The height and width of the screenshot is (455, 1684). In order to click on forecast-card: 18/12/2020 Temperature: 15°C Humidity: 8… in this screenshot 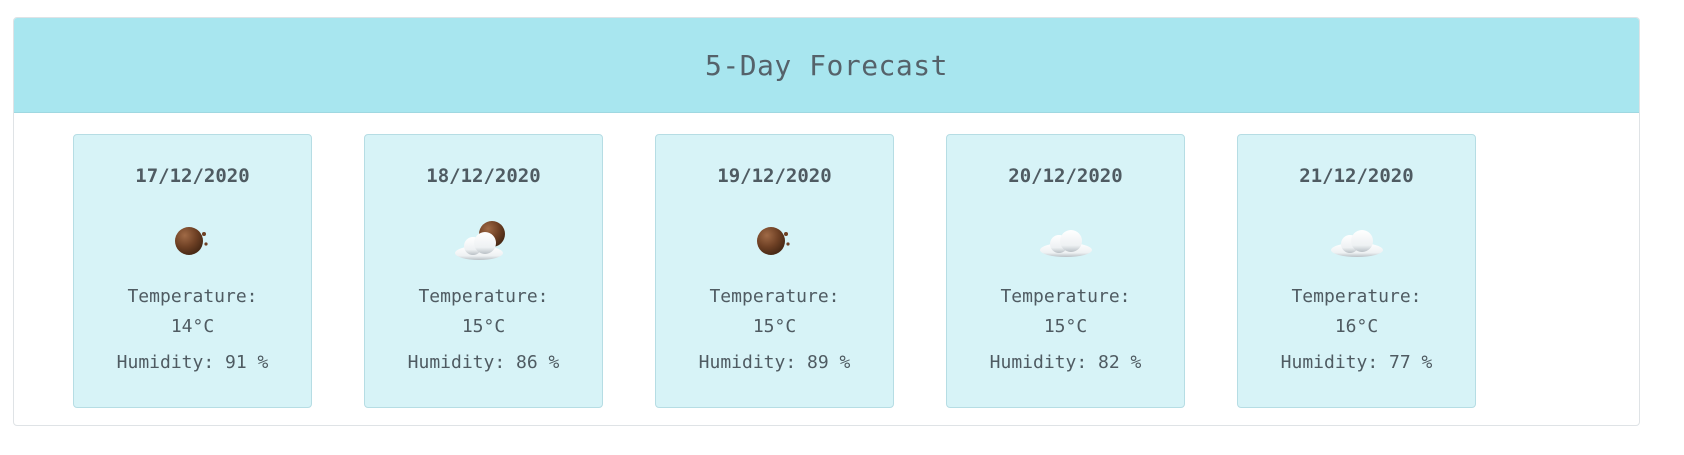, I will do `click(483, 271)`.